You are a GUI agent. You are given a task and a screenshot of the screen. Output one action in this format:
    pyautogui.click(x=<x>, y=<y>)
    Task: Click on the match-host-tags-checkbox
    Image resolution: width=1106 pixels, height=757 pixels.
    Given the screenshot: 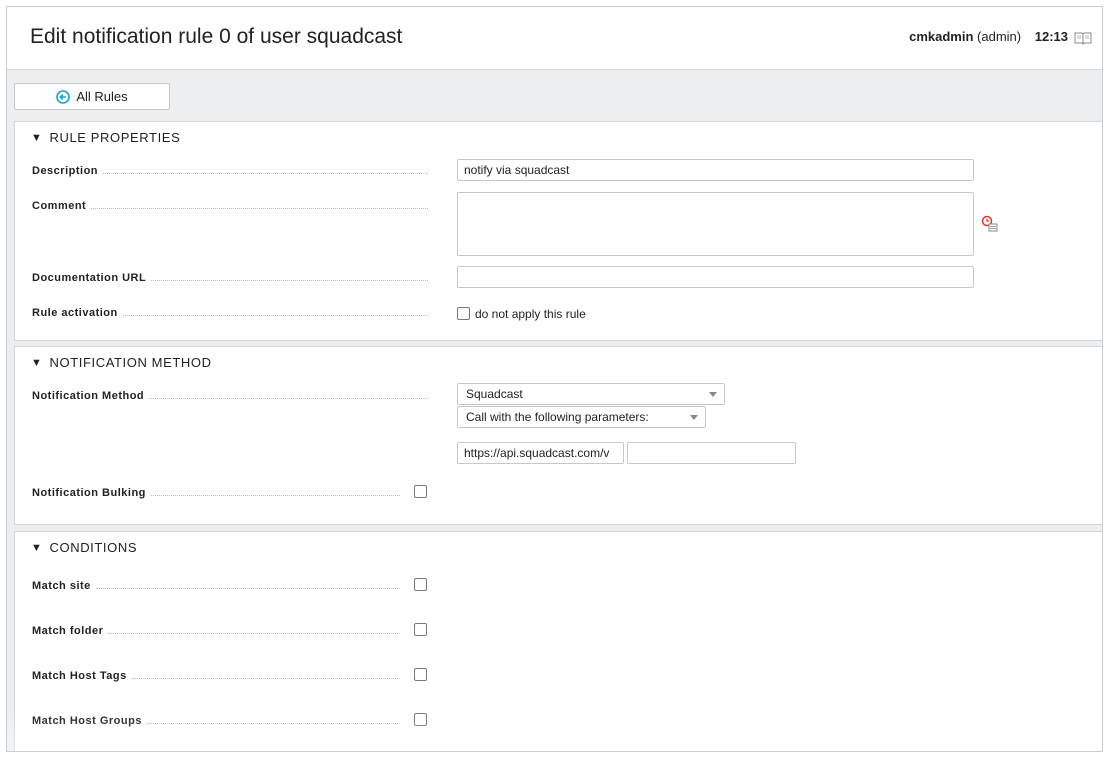 What is the action you would take?
    pyautogui.click(x=420, y=674)
    